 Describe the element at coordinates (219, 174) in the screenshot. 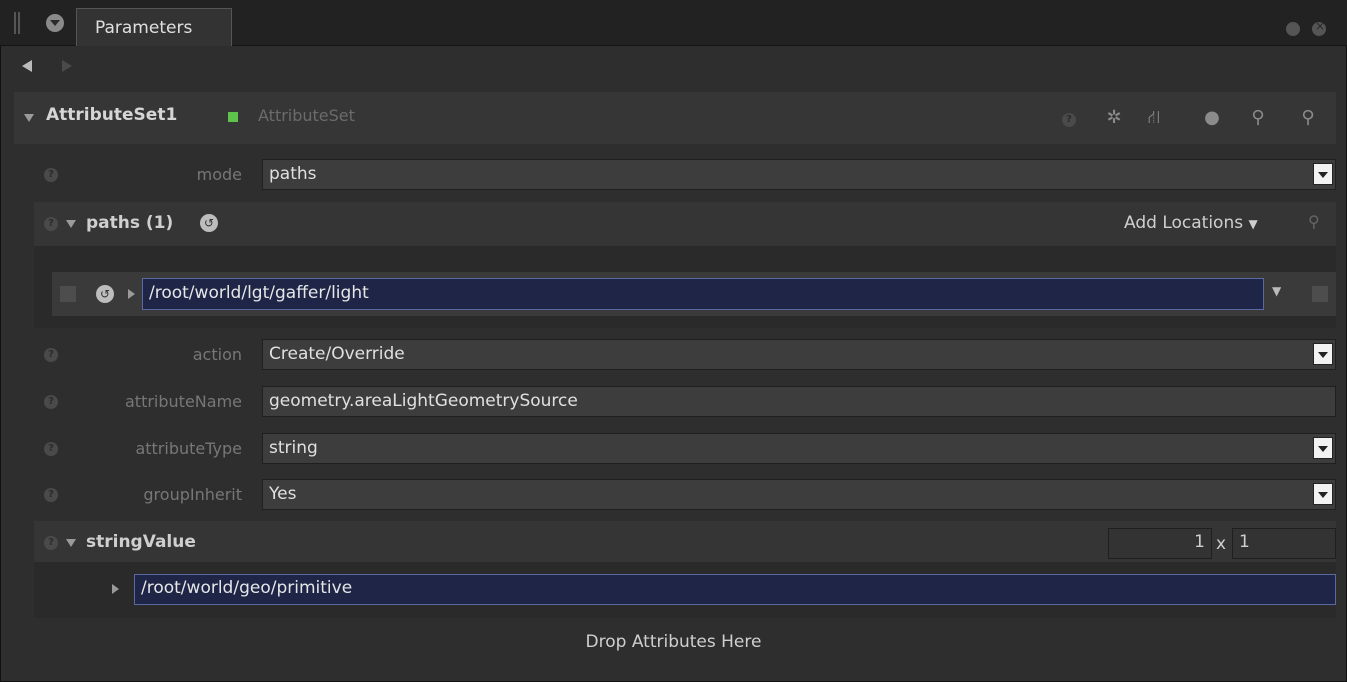

I see `mode-label: mode` at that location.